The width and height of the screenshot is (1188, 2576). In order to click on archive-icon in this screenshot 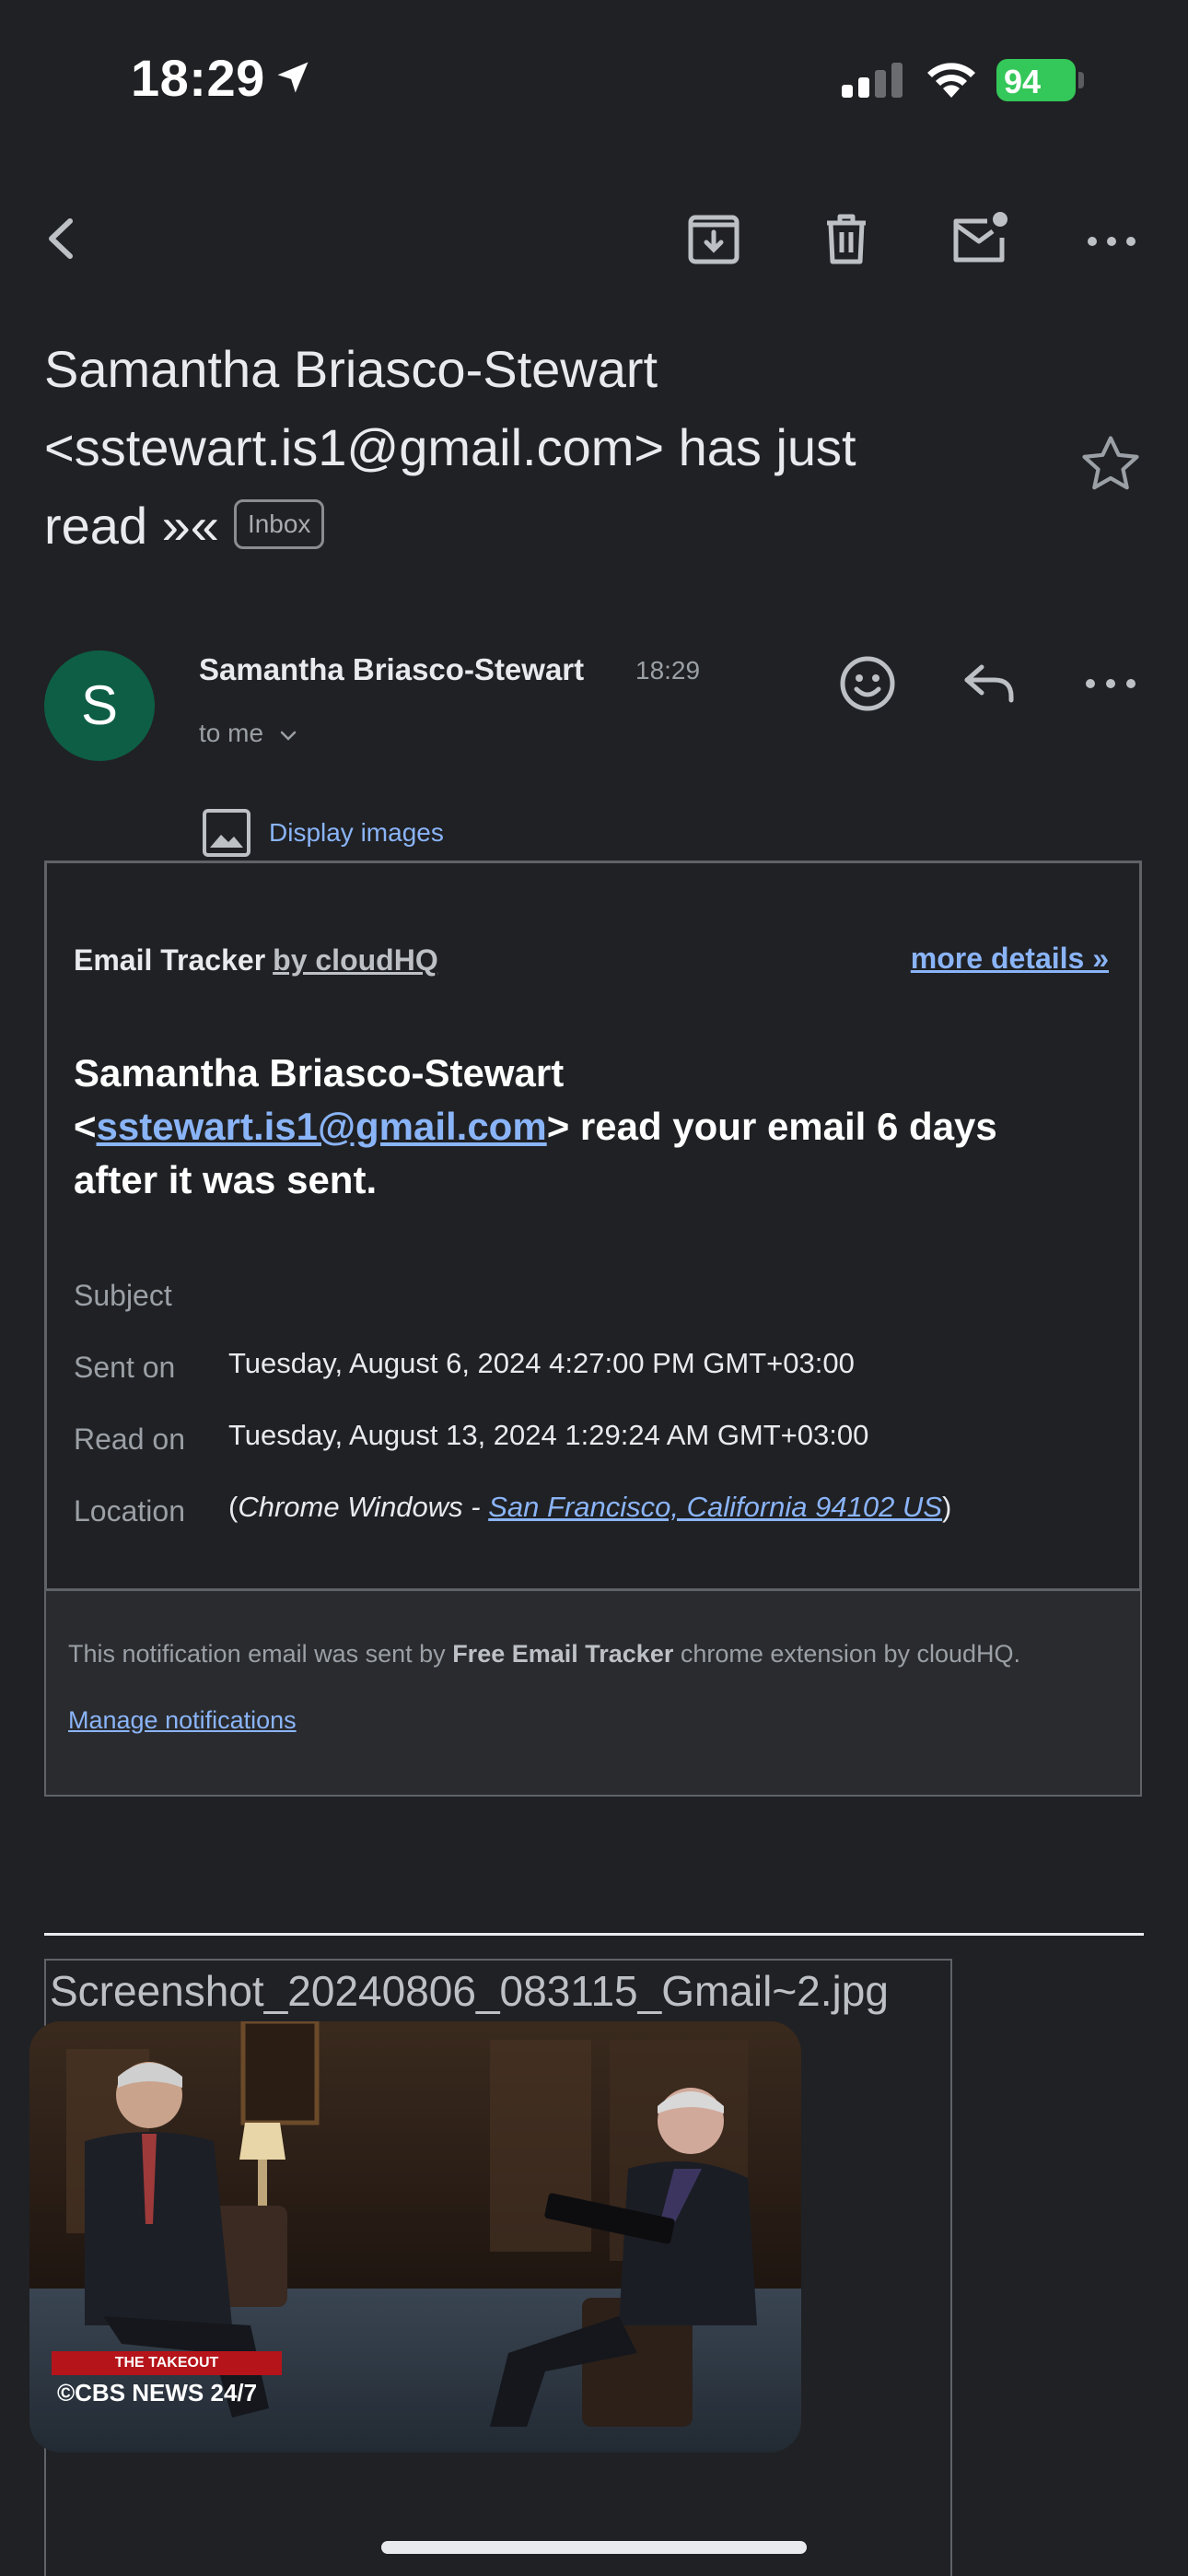, I will do `click(714, 239)`.